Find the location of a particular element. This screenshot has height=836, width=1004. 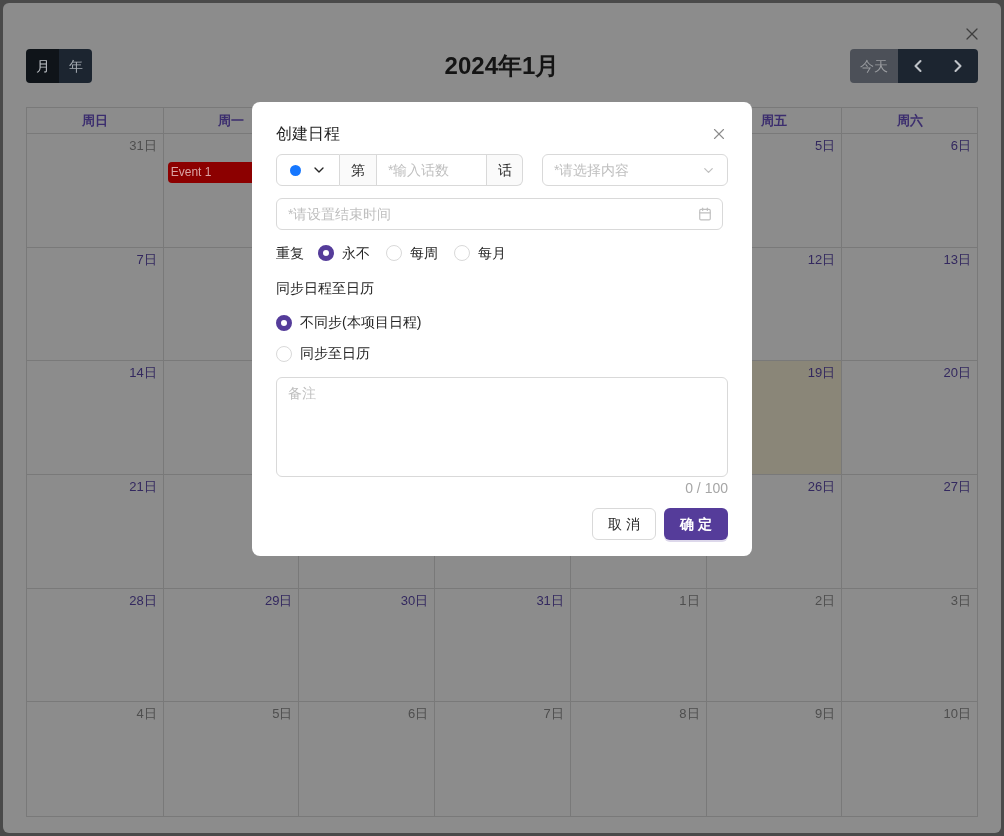

day-number: 1日 is located at coordinates (690, 600).